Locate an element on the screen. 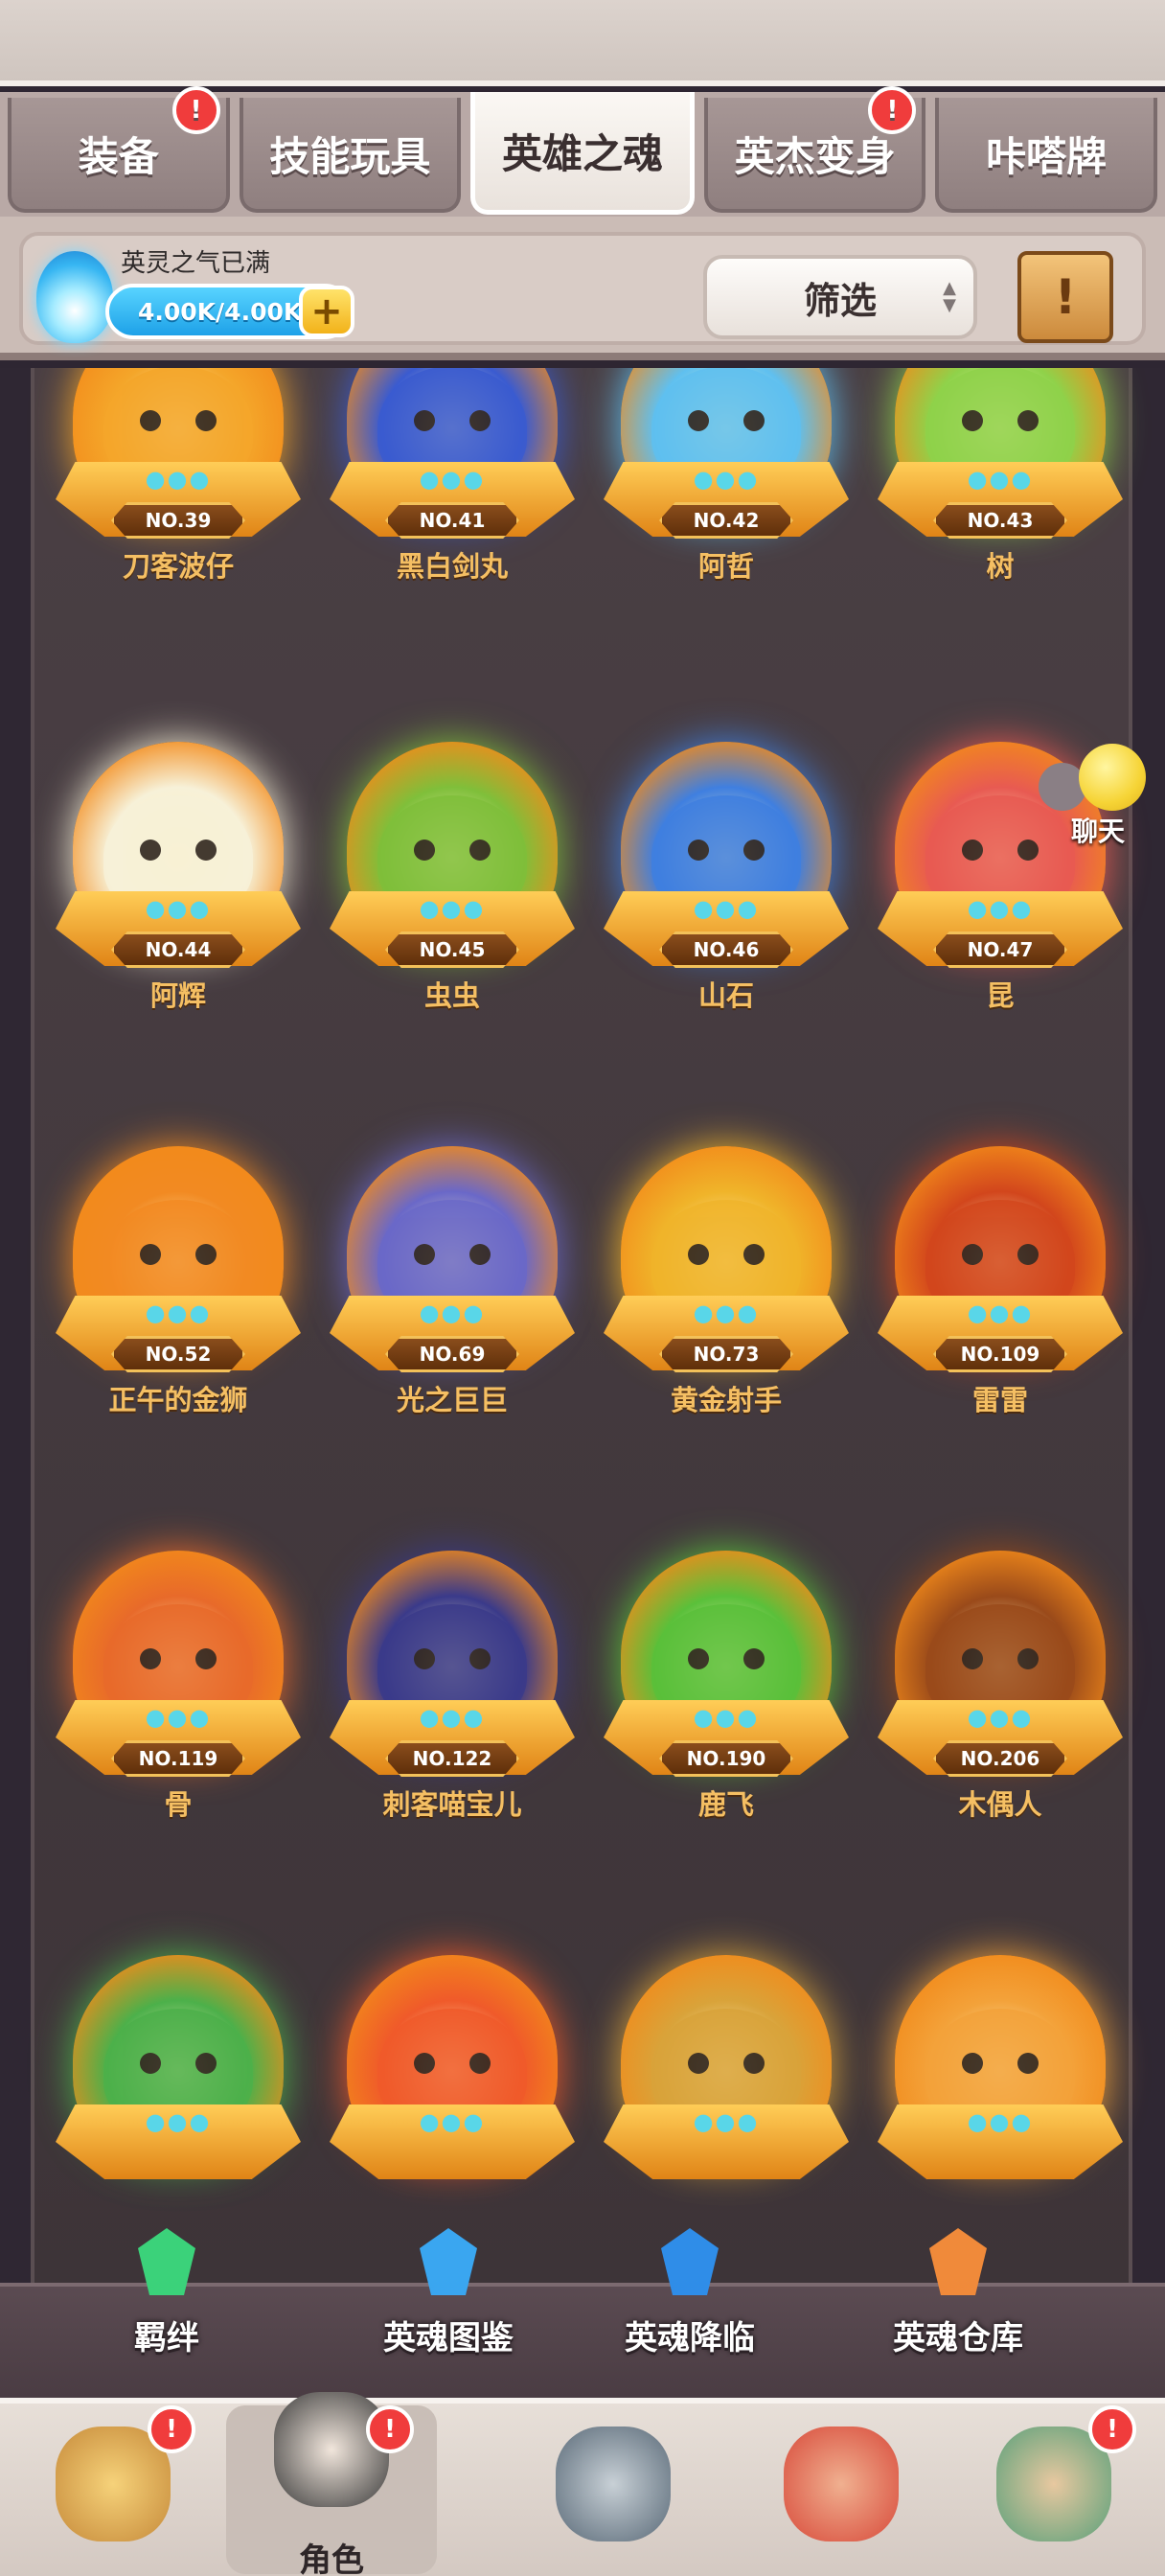  hero-card: ●●● NO.41 黑白剑丸 is located at coordinates (452, 541).